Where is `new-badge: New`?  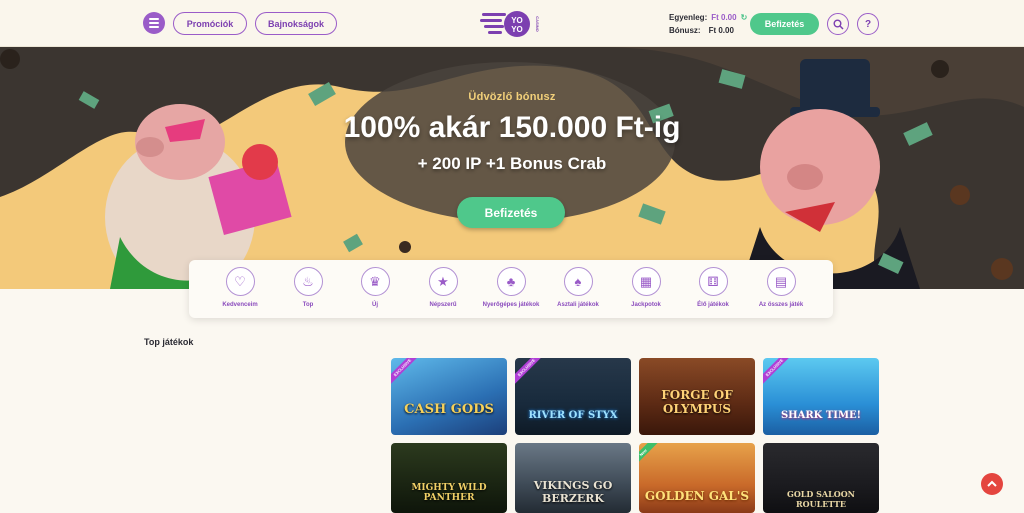 new-badge: New is located at coordinates (649, 455).